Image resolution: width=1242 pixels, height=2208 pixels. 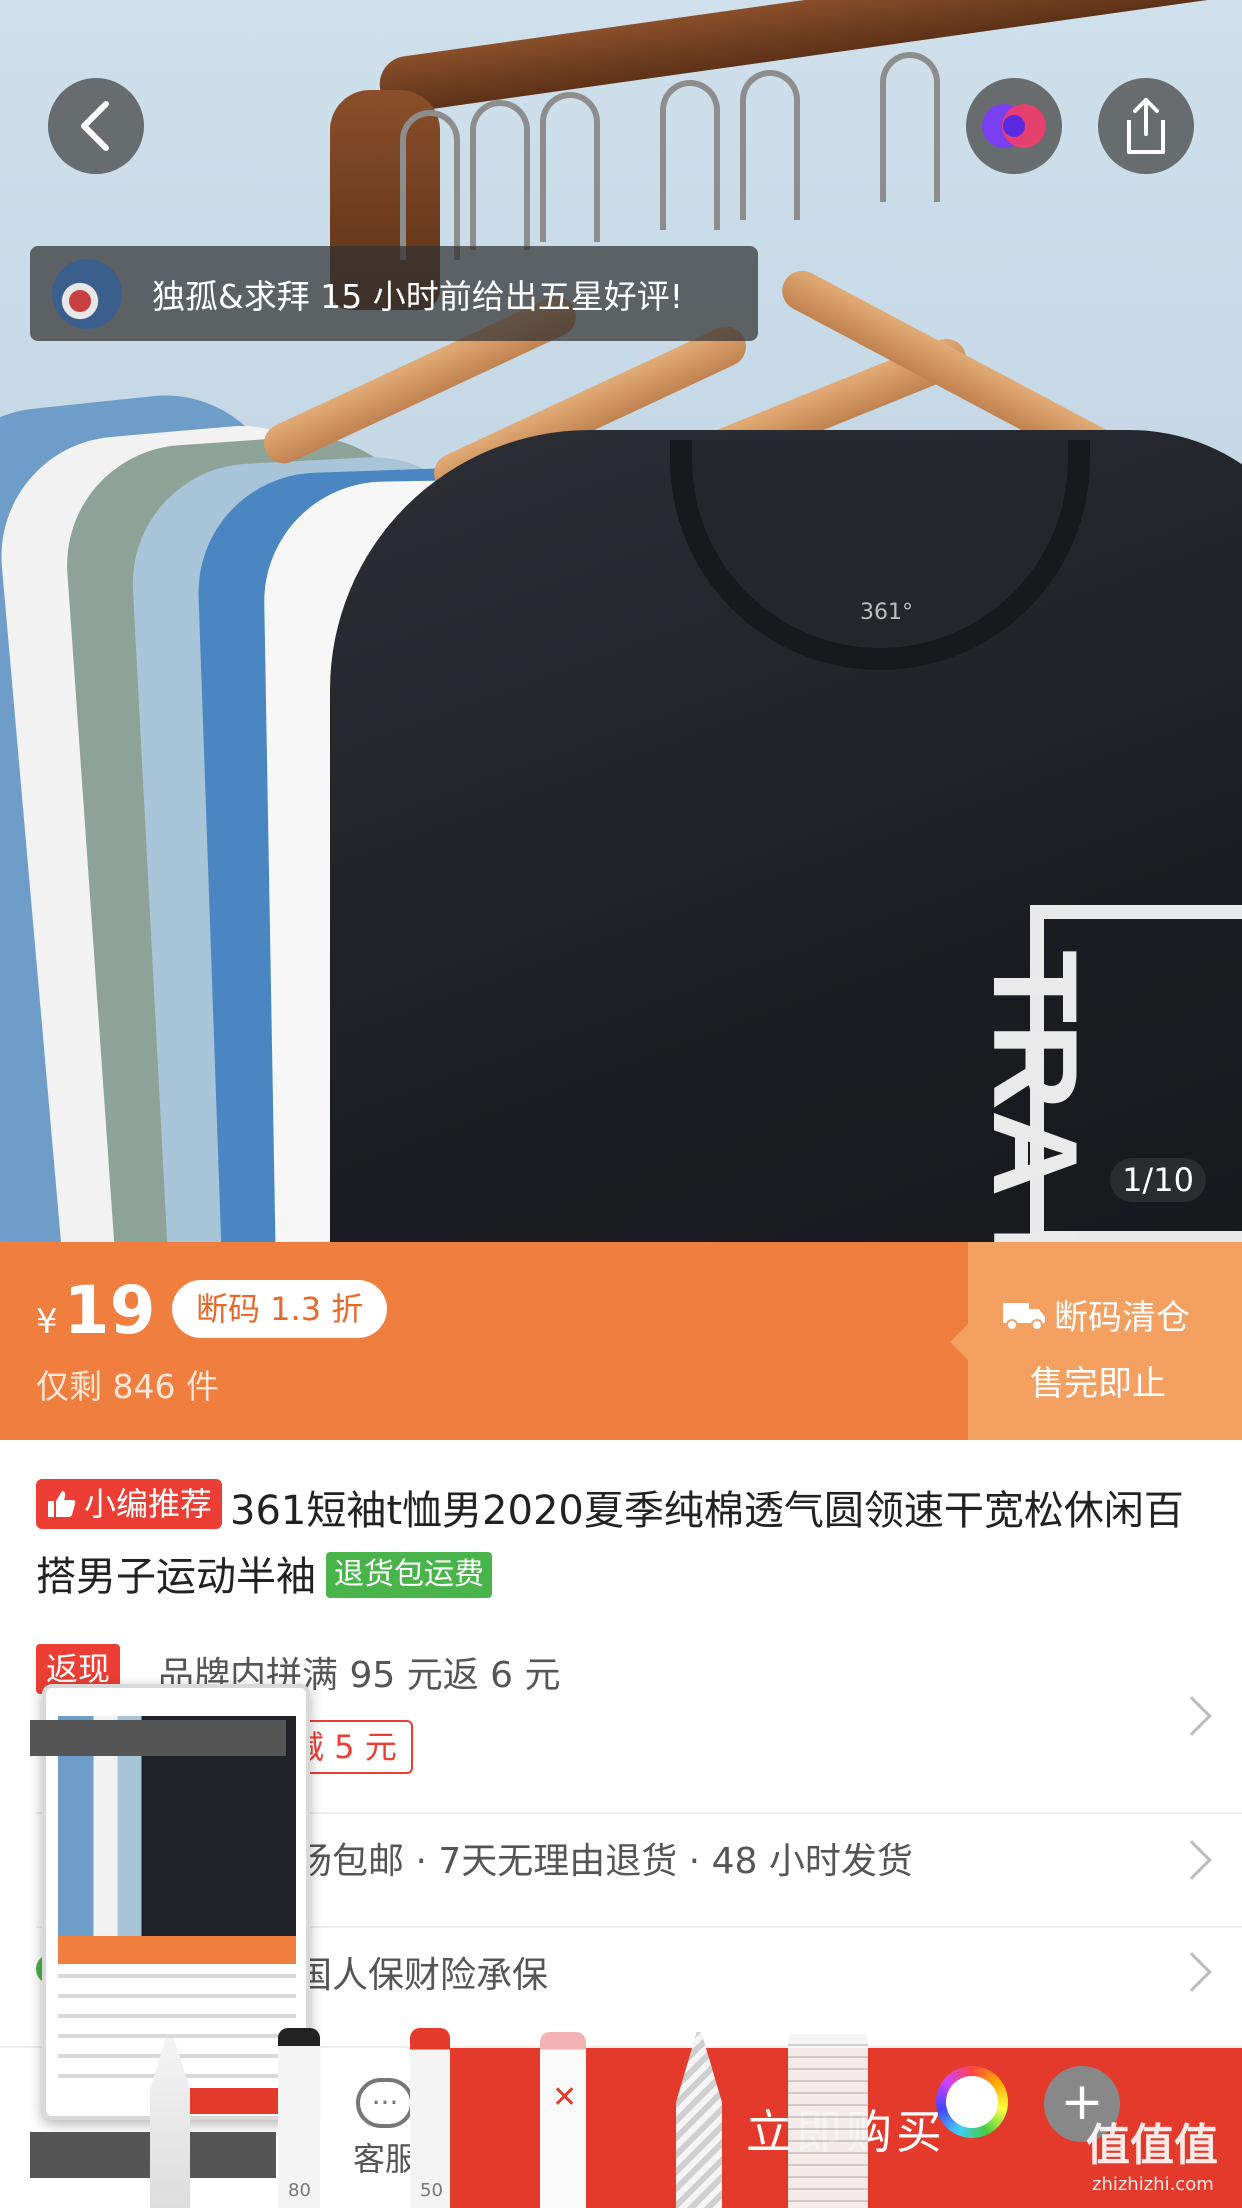 I want to click on reviewer-avatar, so click(x=87, y=293).